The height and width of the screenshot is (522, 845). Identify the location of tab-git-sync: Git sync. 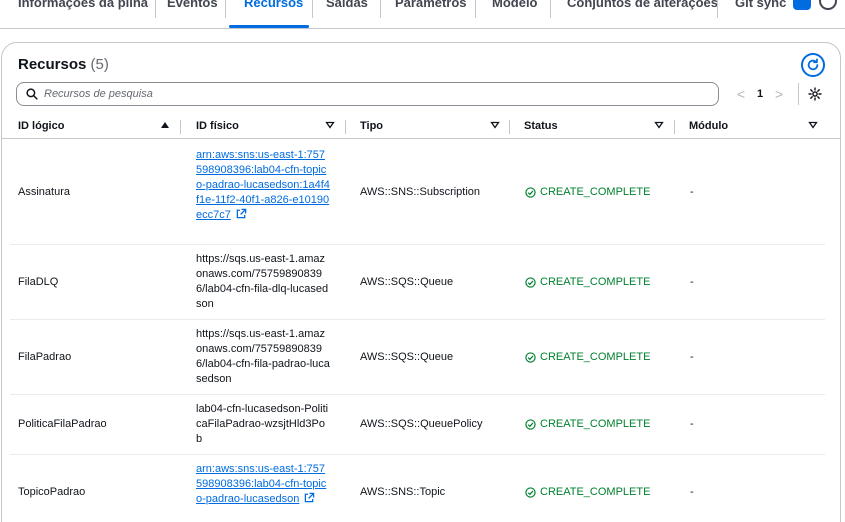
(760, 6).